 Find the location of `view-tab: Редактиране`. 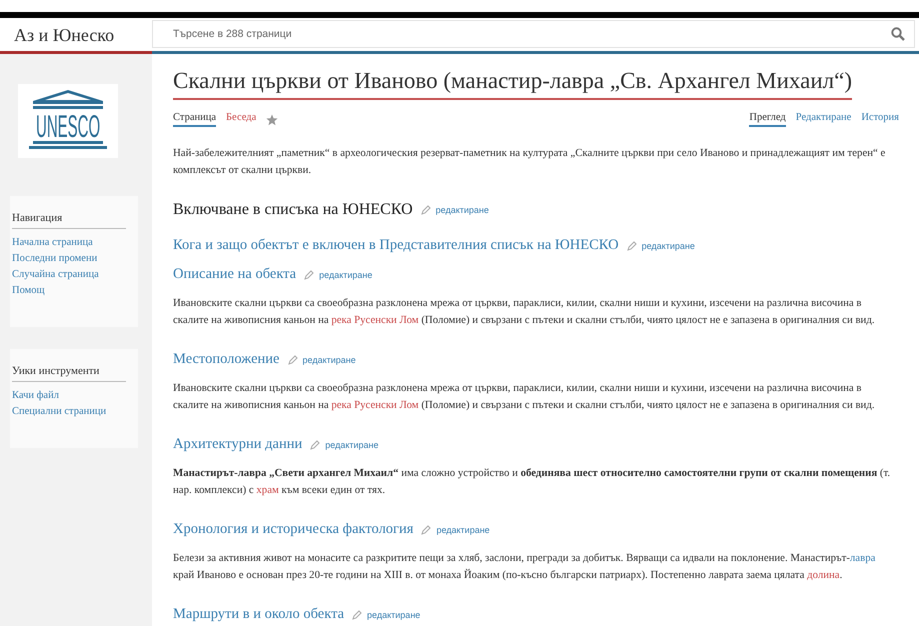

view-tab: Редактиране is located at coordinates (824, 119).